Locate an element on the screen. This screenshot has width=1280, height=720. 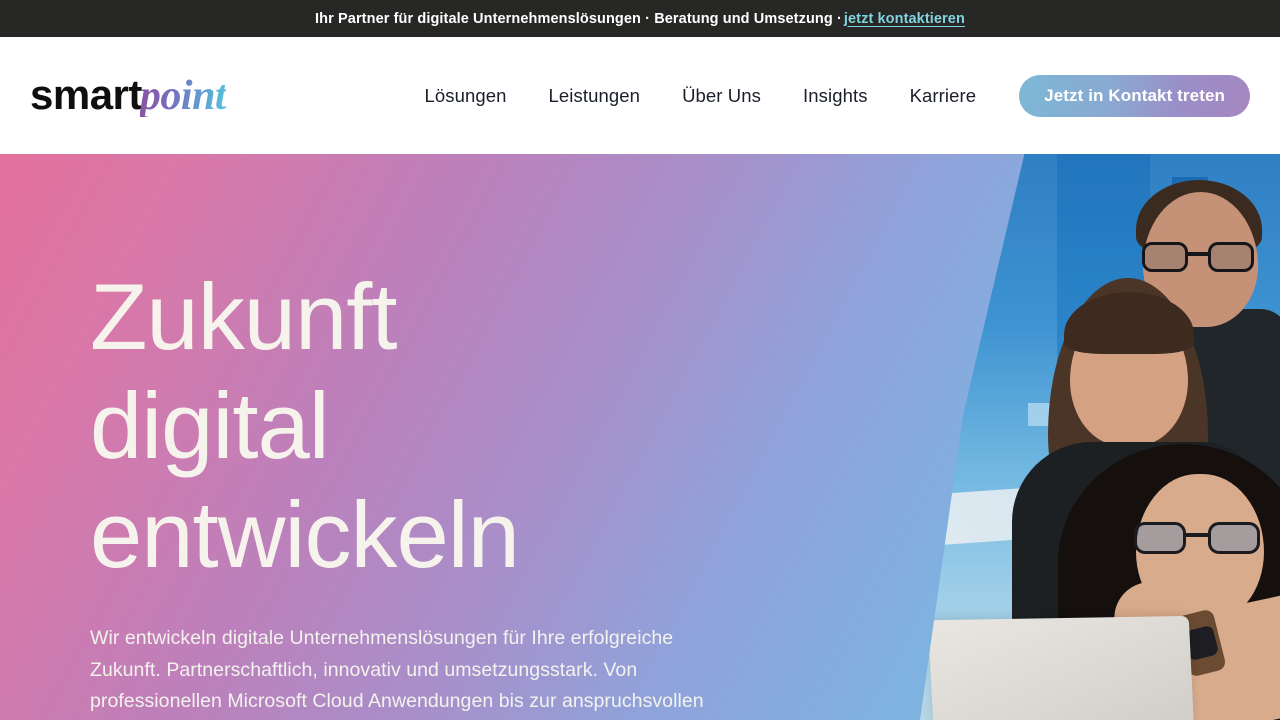
nav-item-loesungen: Lösungen is located at coordinates (465, 96).